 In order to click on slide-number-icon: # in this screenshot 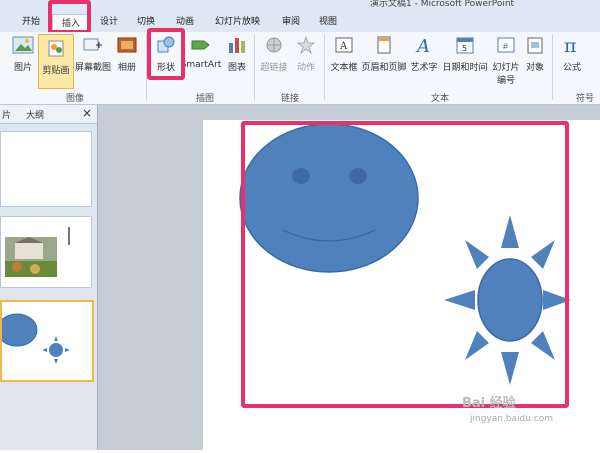, I will do `click(506, 45)`.